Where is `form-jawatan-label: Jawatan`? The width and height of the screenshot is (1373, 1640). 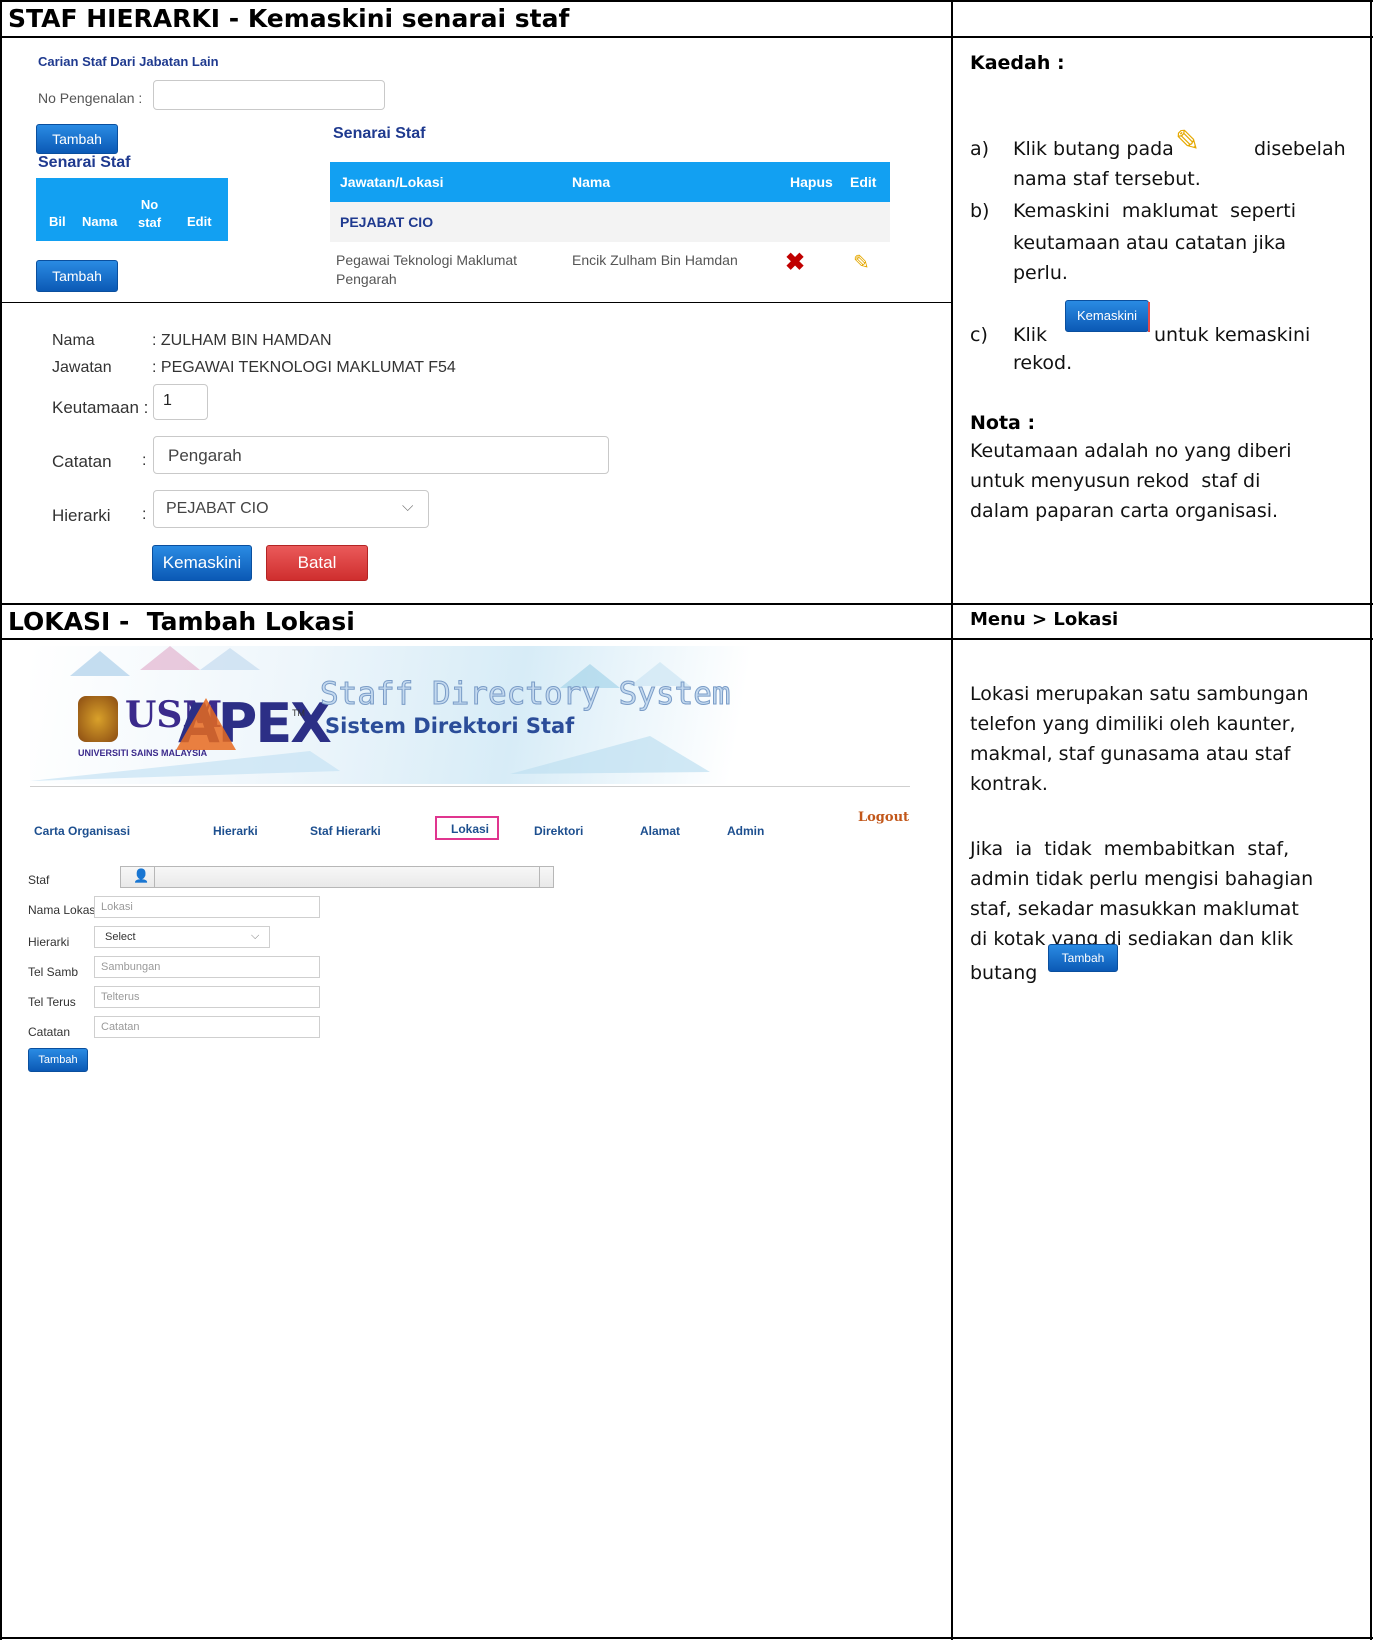 form-jawatan-label: Jawatan is located at coordinates (82, 367).